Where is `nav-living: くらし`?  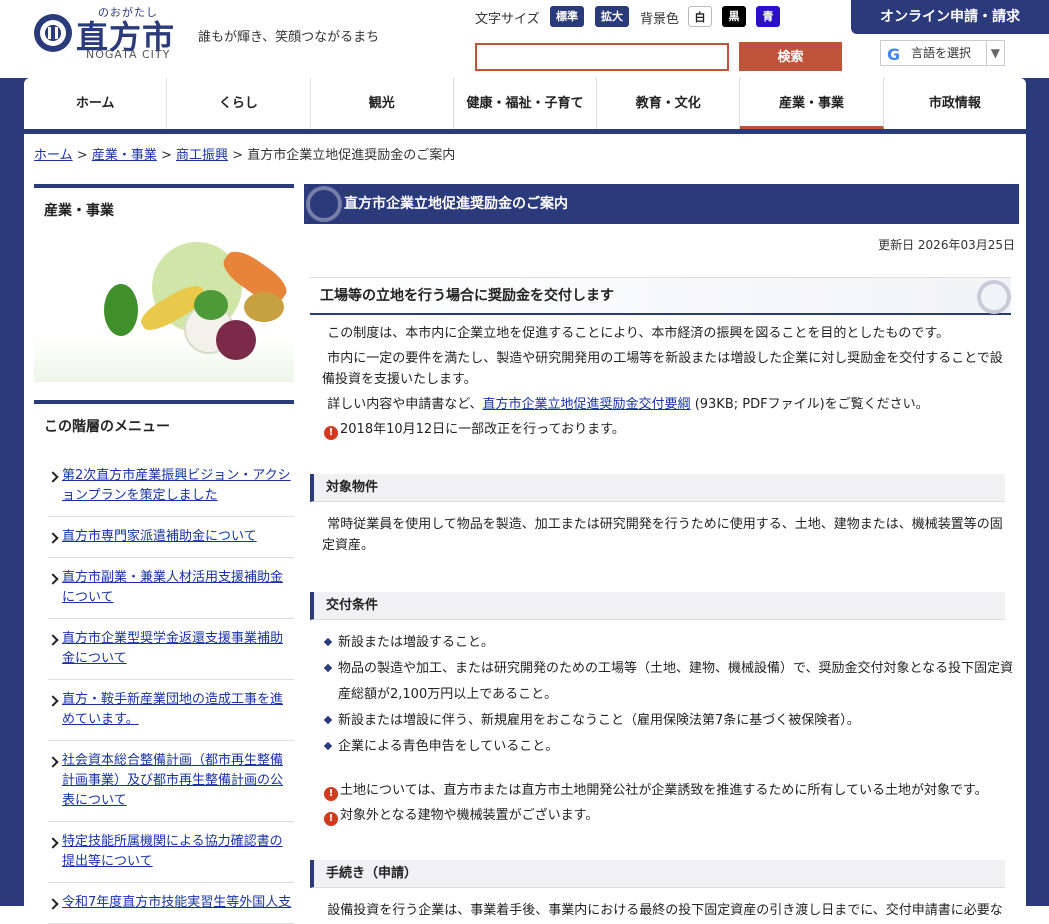
nav-living: くらし is located at coordinates (239, 103).